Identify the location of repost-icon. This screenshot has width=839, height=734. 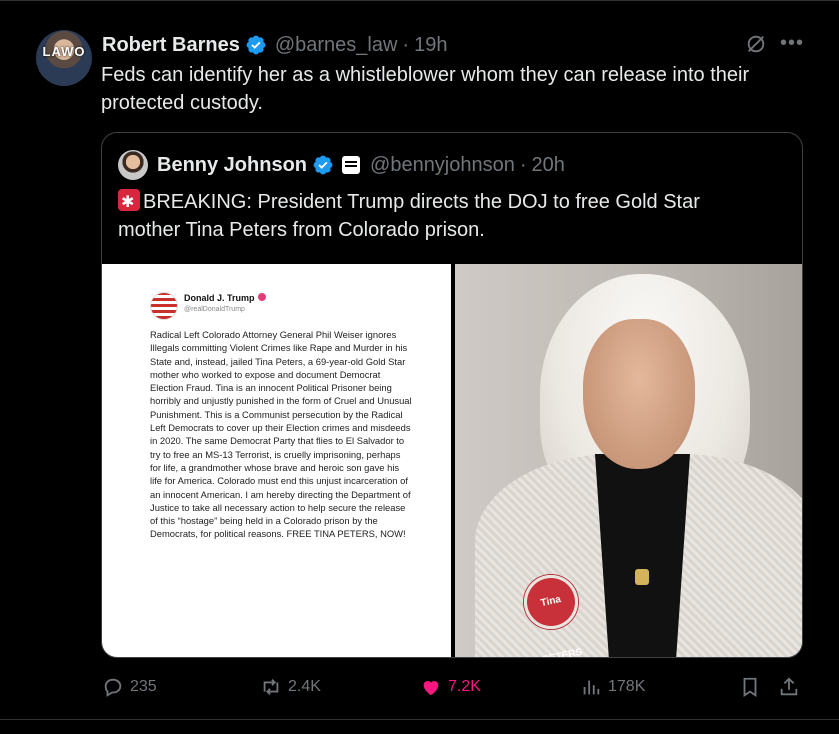
(271, 687).